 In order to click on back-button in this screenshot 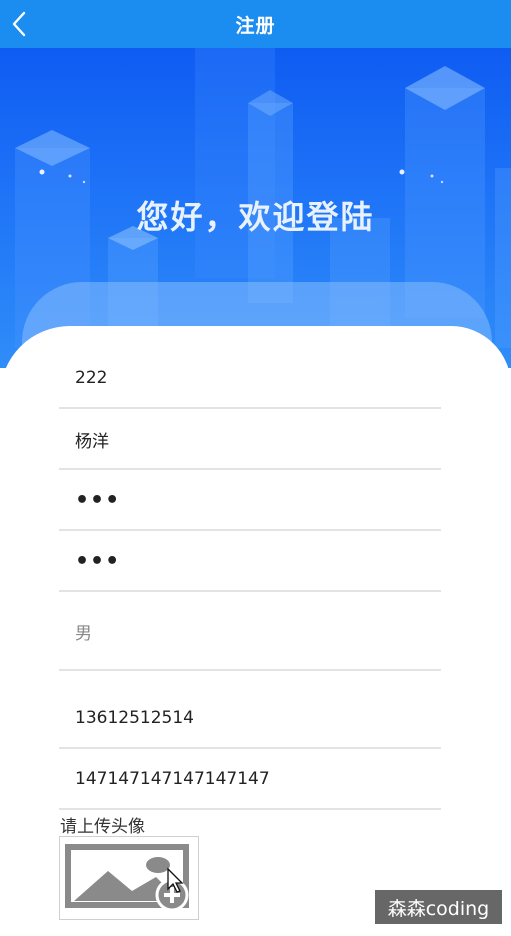, I will do `click(19, 24)`.